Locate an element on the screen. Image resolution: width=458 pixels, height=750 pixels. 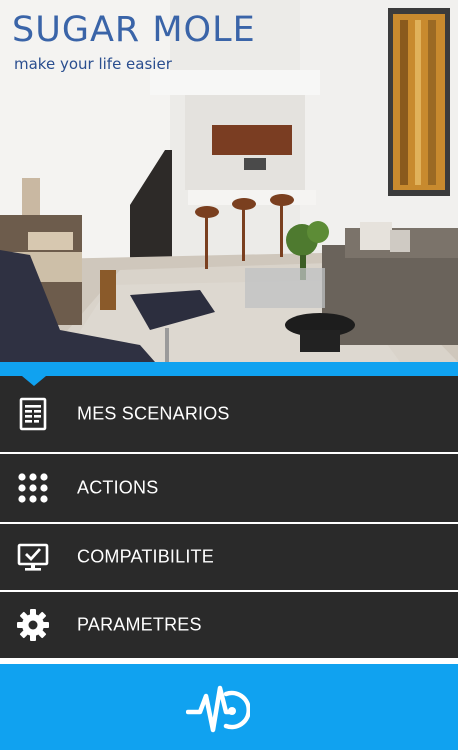
accent-strip is located at coordinates (229, 369).